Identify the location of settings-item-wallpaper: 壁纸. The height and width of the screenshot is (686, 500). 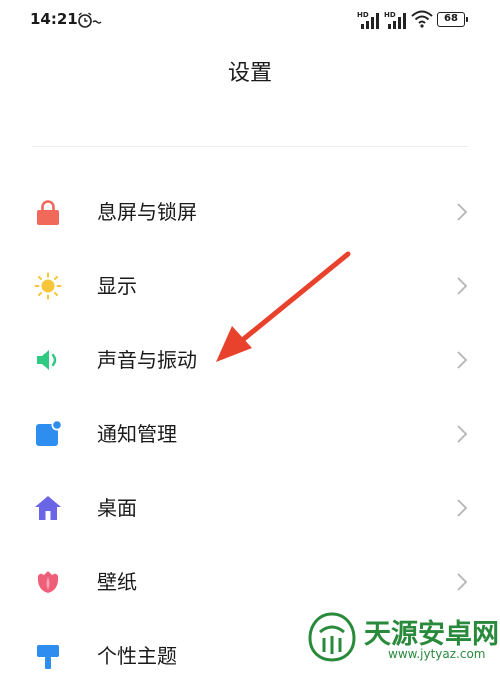
(250, 582).